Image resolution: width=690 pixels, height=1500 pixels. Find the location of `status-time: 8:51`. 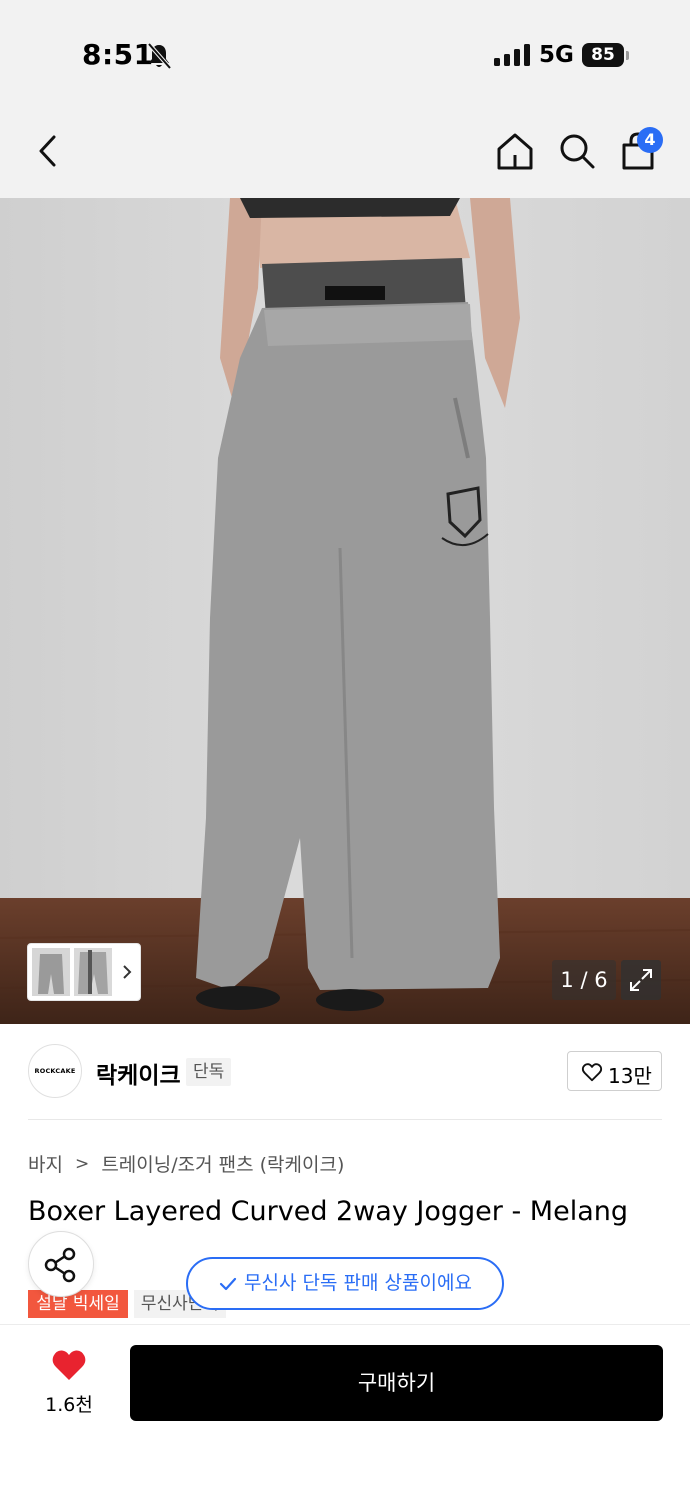

status-time: 8:51 is located at coordinates (118, 54).